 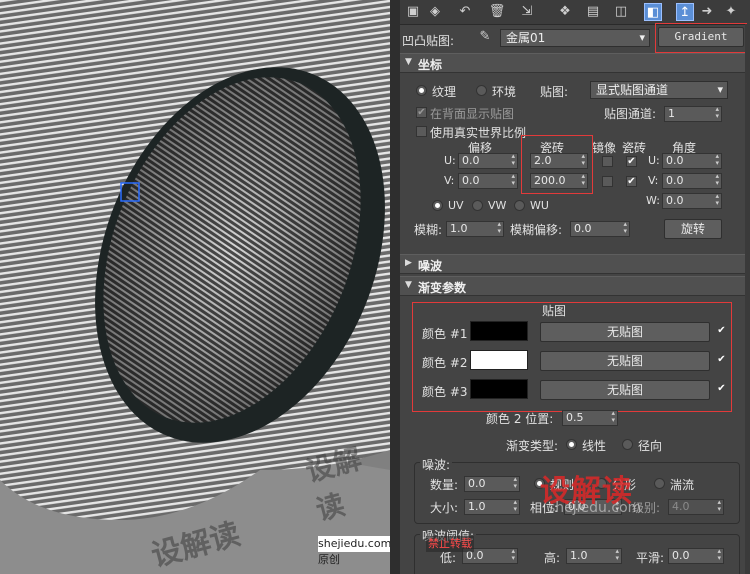 I want to click on levels-spinner: 4.0, so click(x=696, y=507).